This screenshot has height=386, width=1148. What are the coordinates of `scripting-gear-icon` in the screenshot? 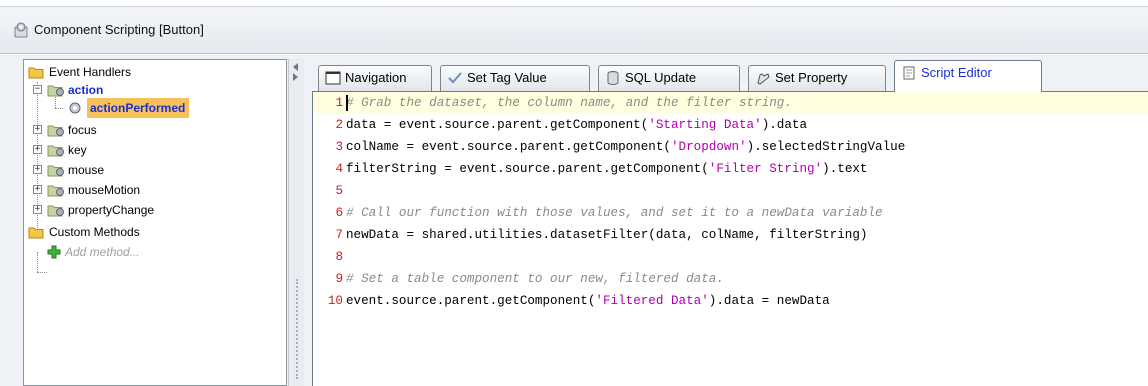 It's located at (21, 30).